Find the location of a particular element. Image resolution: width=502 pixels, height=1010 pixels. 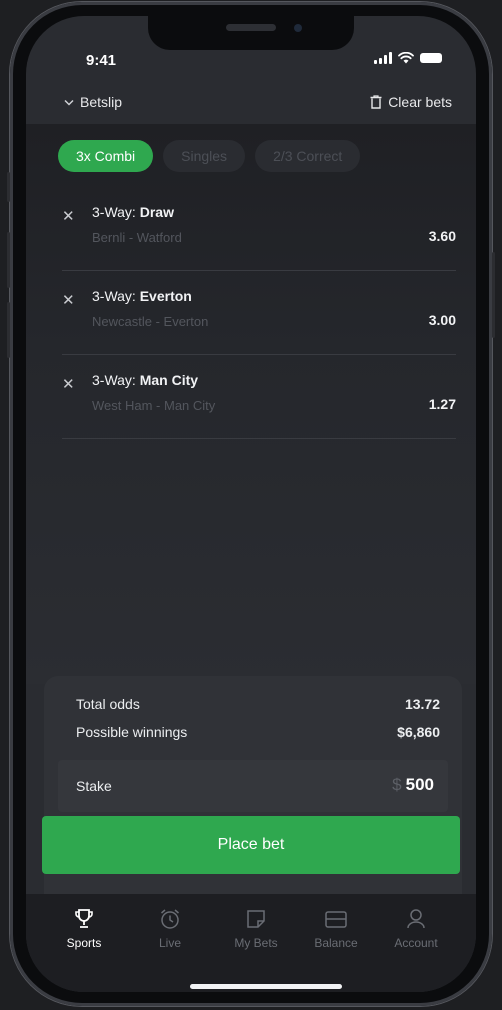

clear-bets-button: Clear bets is located at coordinates (411, 102).